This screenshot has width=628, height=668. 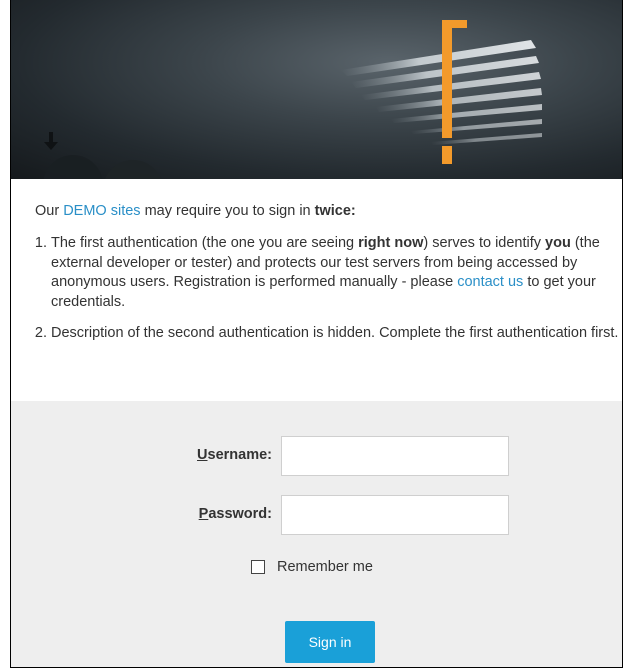 I want to click on contact-us-link: contact us, so click(x=490, y=282).